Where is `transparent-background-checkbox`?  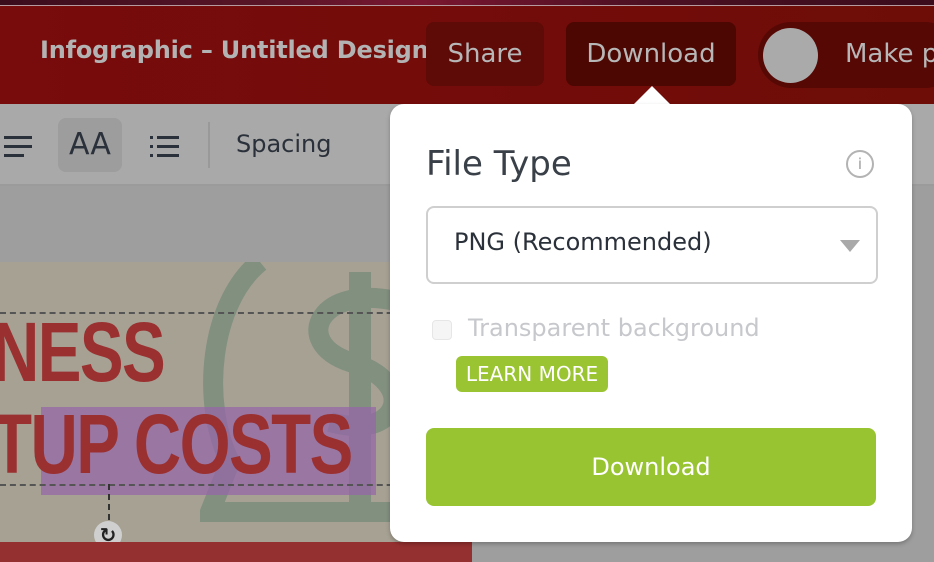
transparent-background-checkbox is located at coordinates (442, 330).